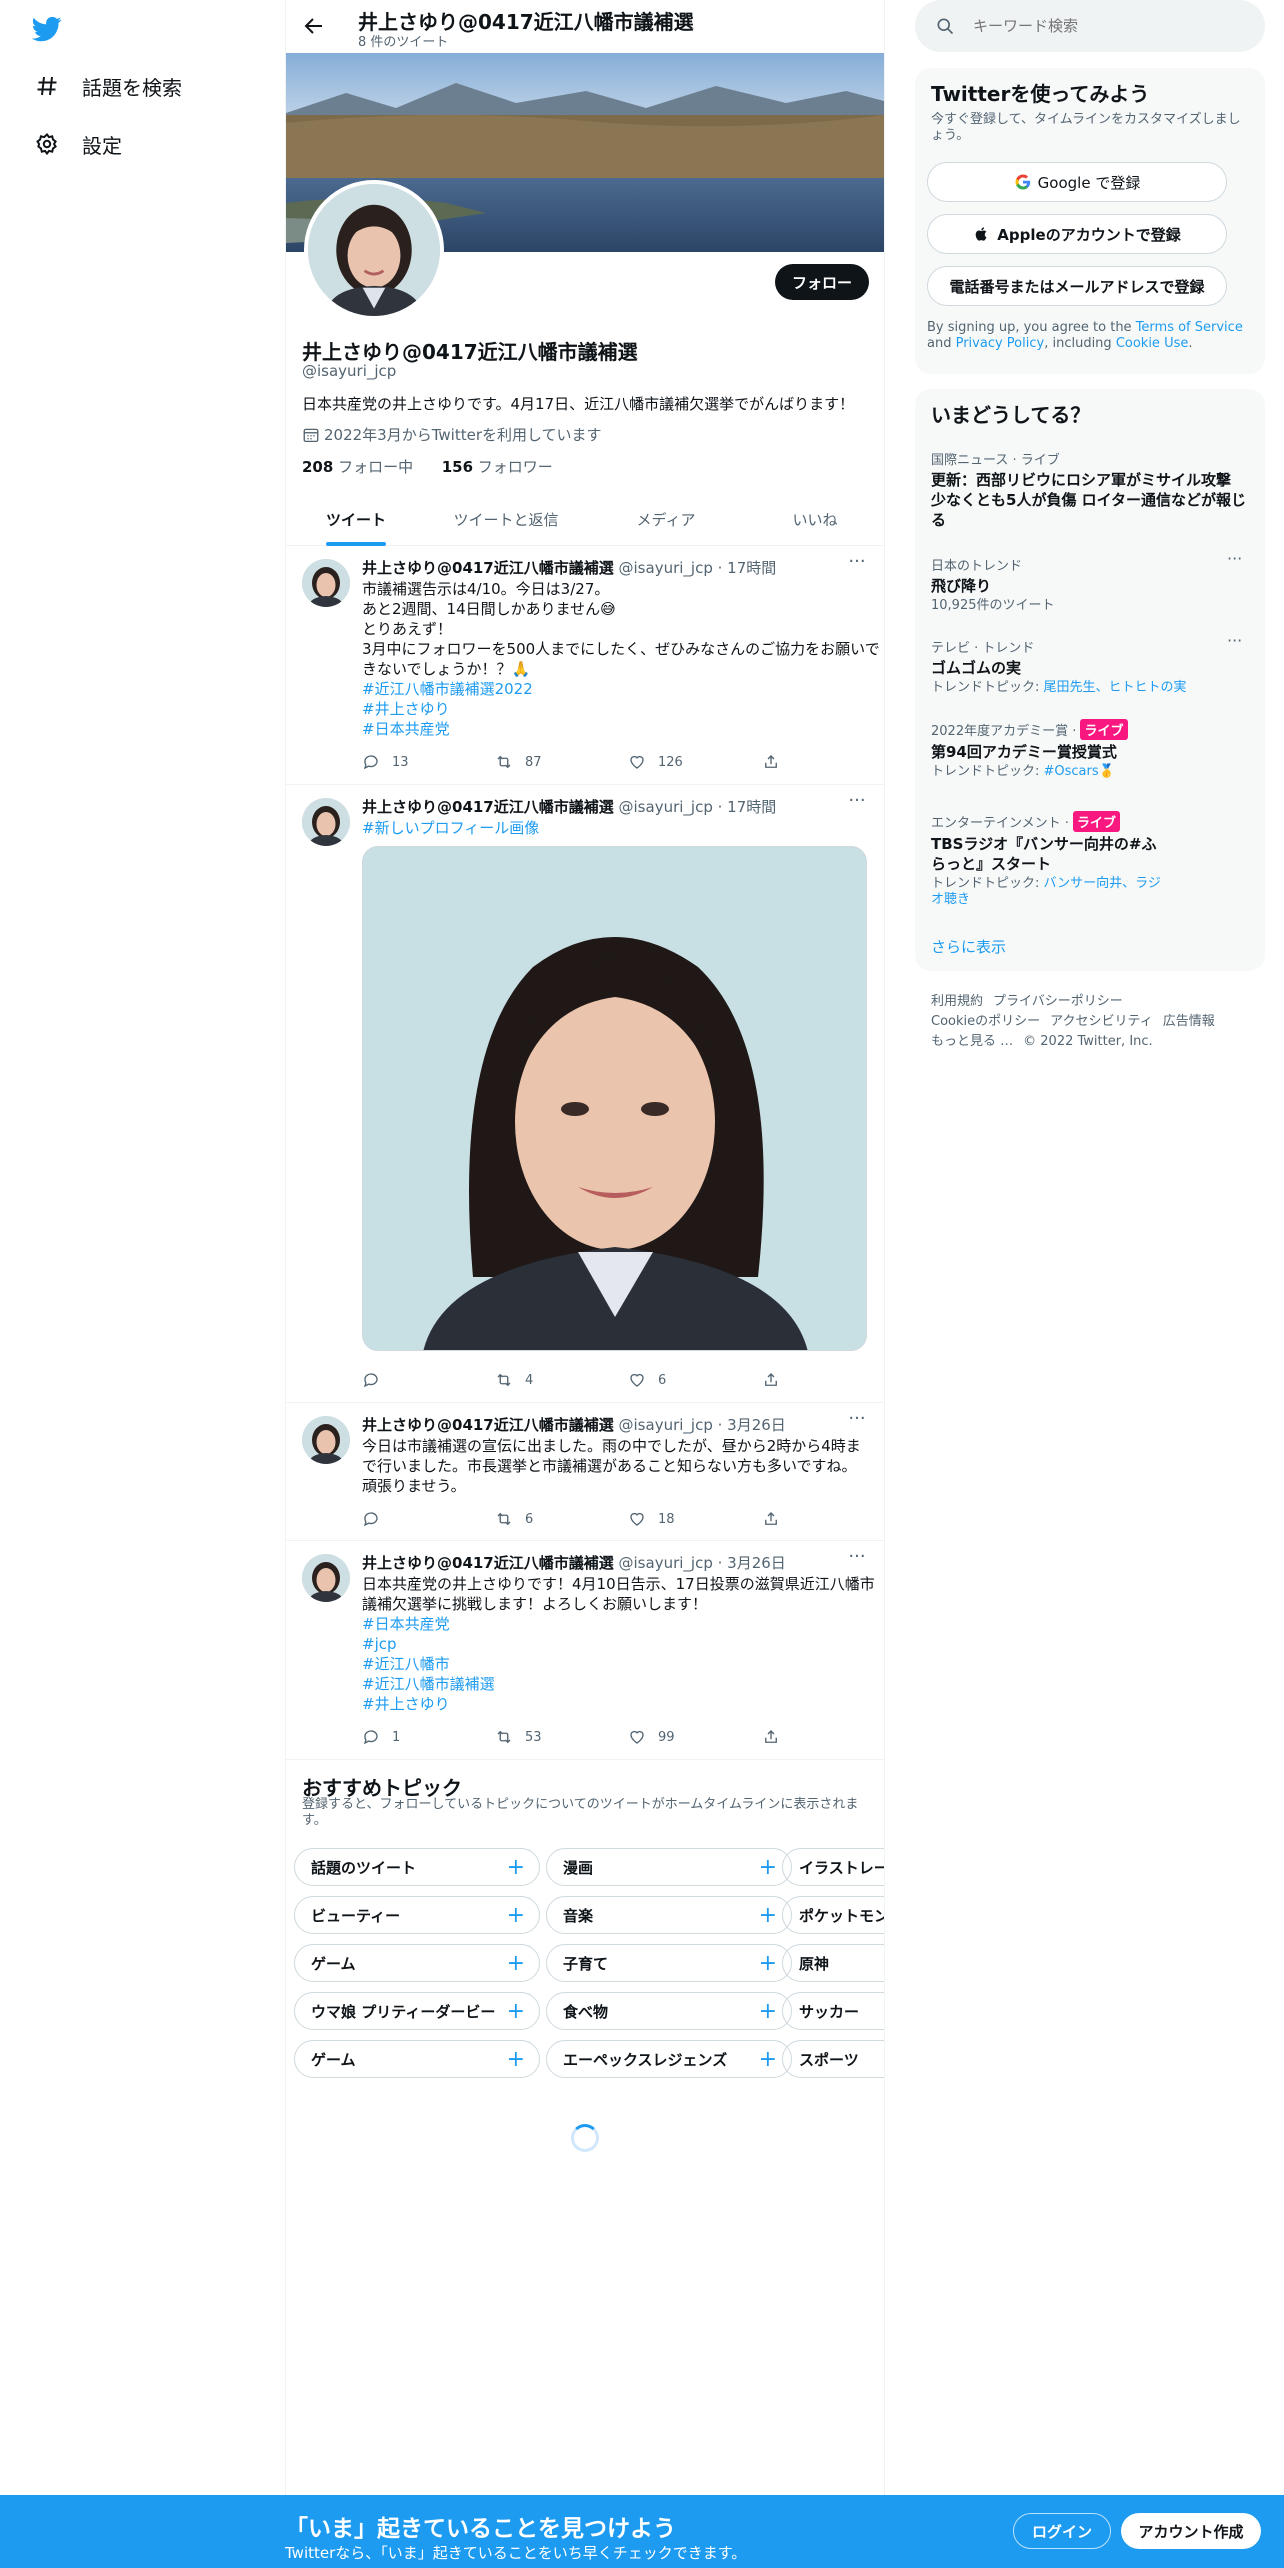  I want to click on tab-likes: いいね, so click(815, 519).